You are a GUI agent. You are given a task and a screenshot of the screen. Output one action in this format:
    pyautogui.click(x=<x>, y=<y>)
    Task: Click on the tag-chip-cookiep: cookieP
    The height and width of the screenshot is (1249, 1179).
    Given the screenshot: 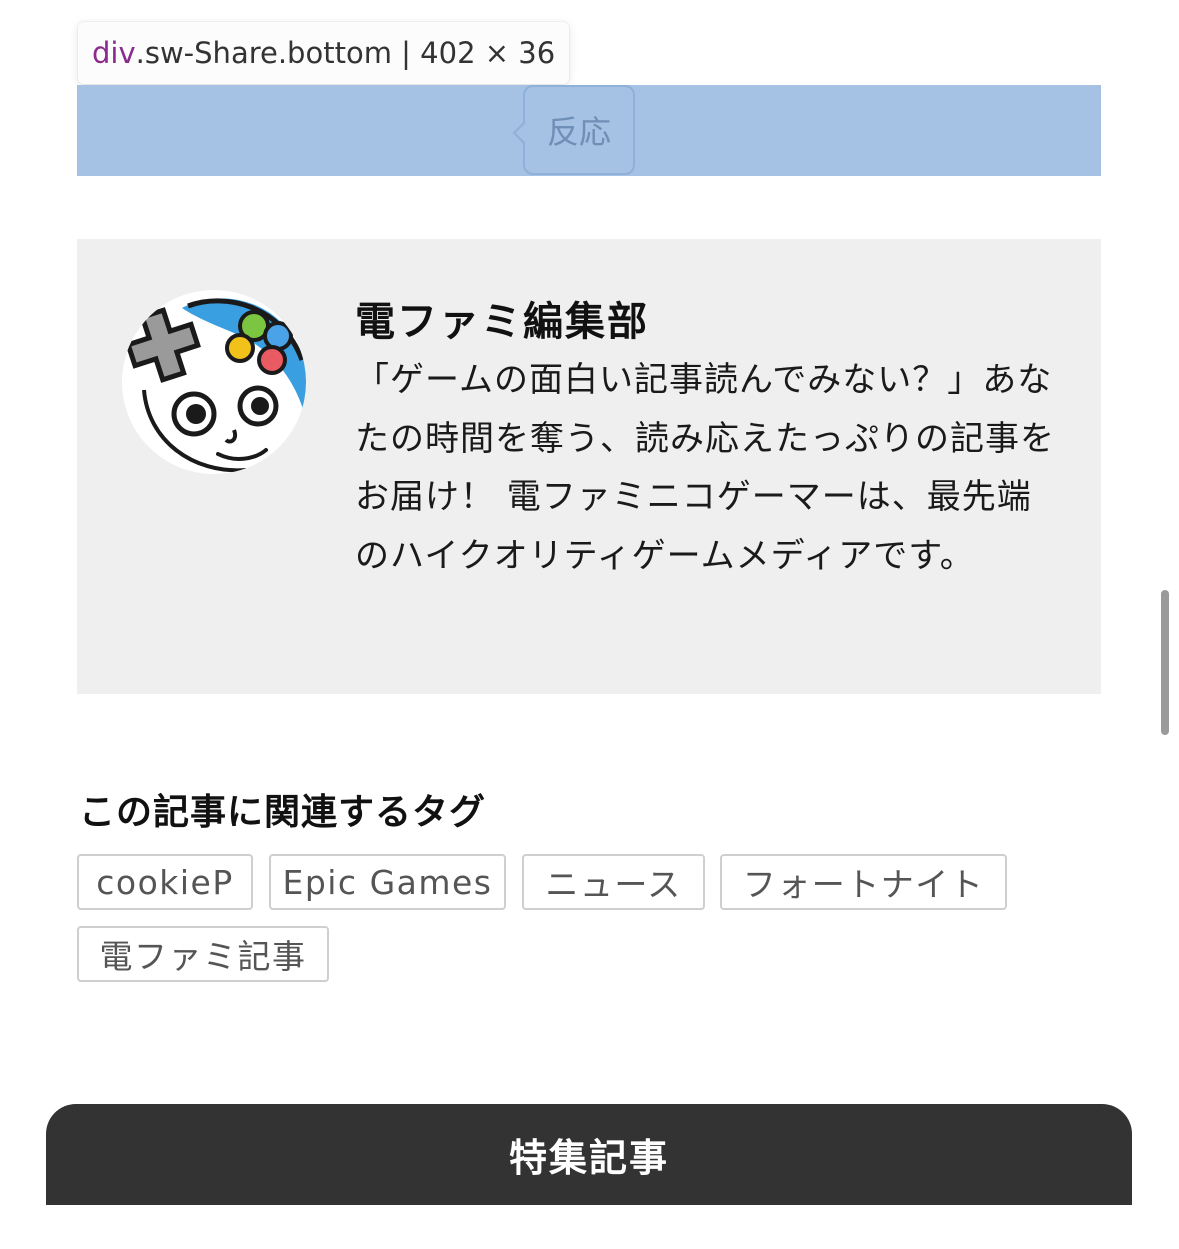 What is the action you would take?
    pyautogui.click(x=165, y=882)
    